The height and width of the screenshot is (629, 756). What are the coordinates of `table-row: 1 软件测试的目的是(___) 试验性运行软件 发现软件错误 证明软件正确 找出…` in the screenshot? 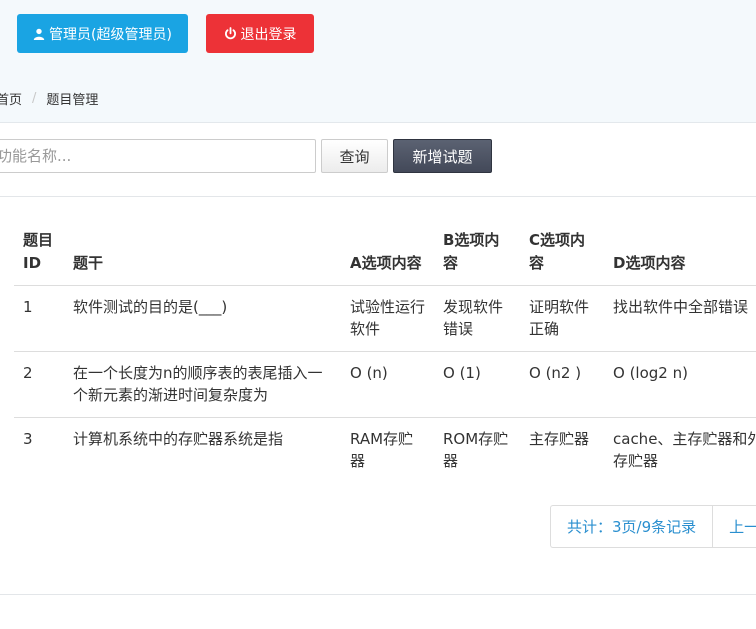 It's located at (385, 318).